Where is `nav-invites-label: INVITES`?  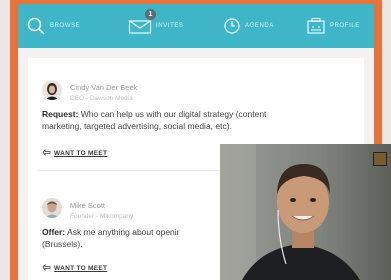
nav-invites-label: INVITES is located at coordinates (170, 26).